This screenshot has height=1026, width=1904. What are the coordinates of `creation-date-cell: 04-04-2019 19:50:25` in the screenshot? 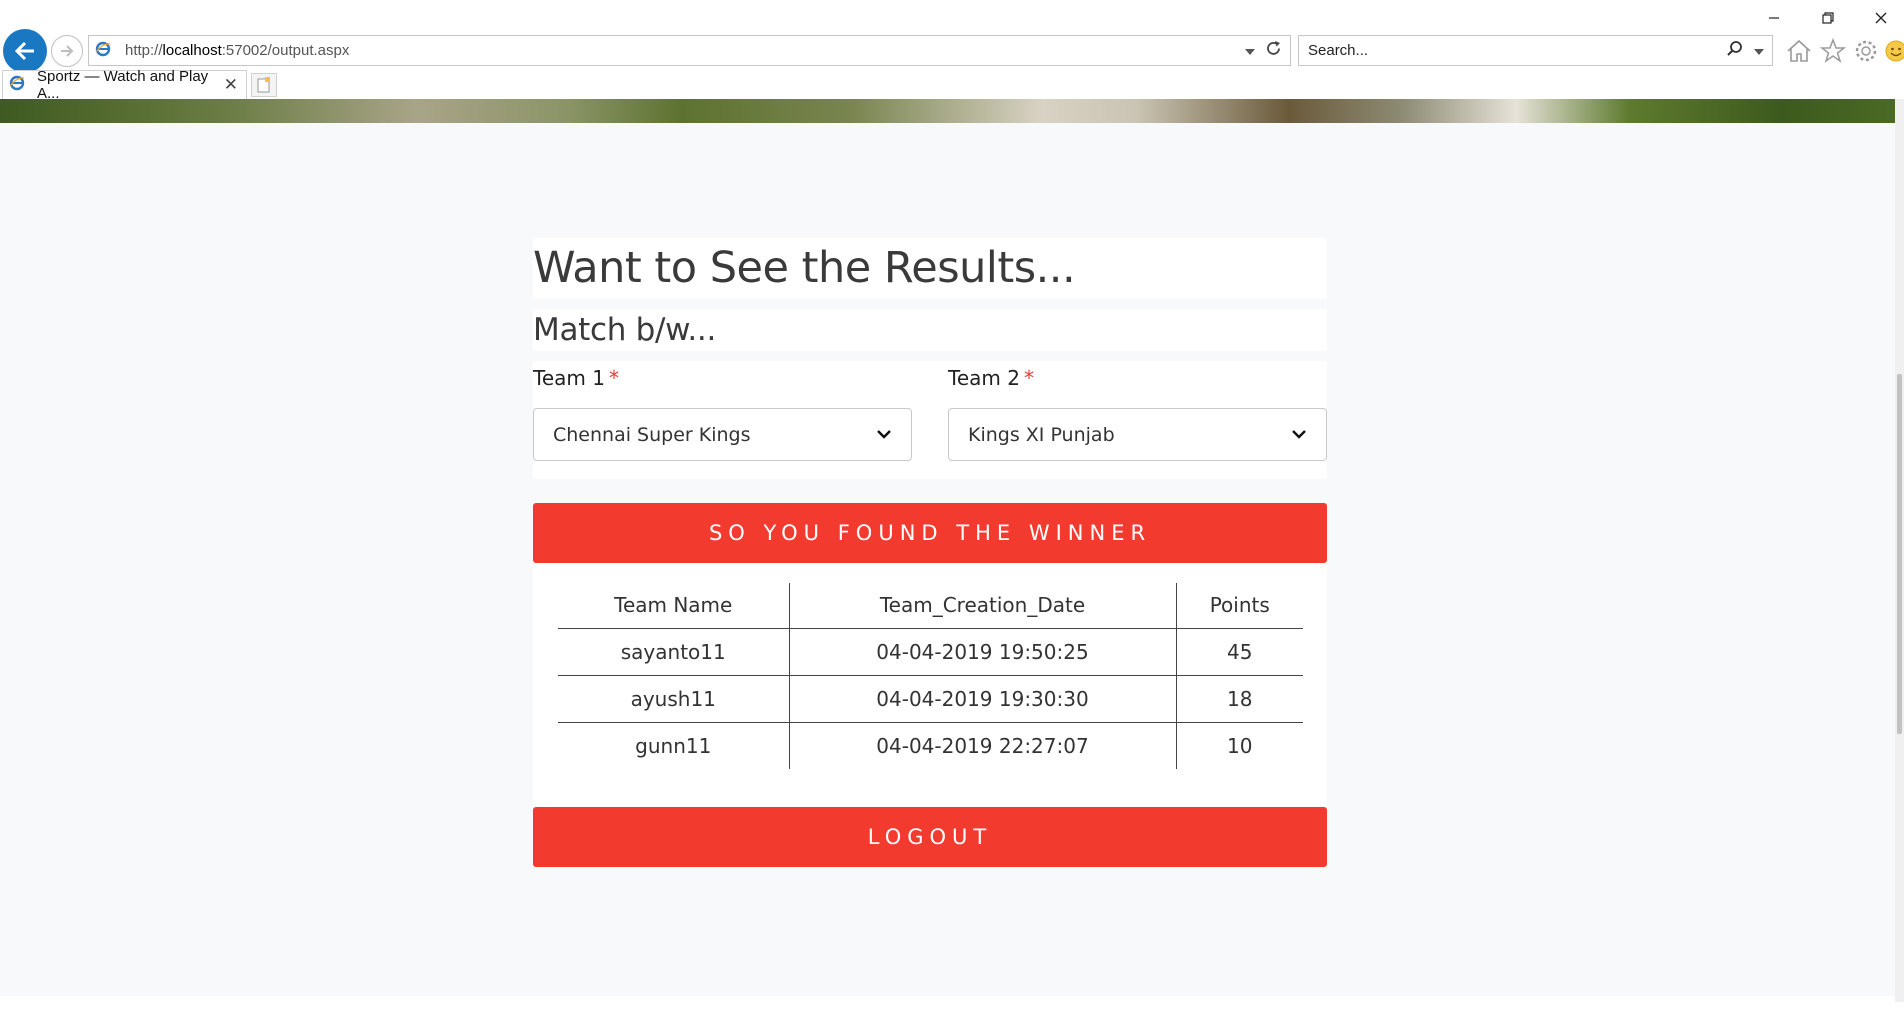 It's located at (983, 652).